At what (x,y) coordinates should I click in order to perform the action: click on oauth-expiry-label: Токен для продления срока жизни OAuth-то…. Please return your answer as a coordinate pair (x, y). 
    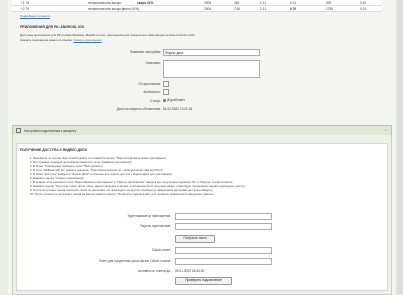
    Looking at the image, I should click on (134, 261).